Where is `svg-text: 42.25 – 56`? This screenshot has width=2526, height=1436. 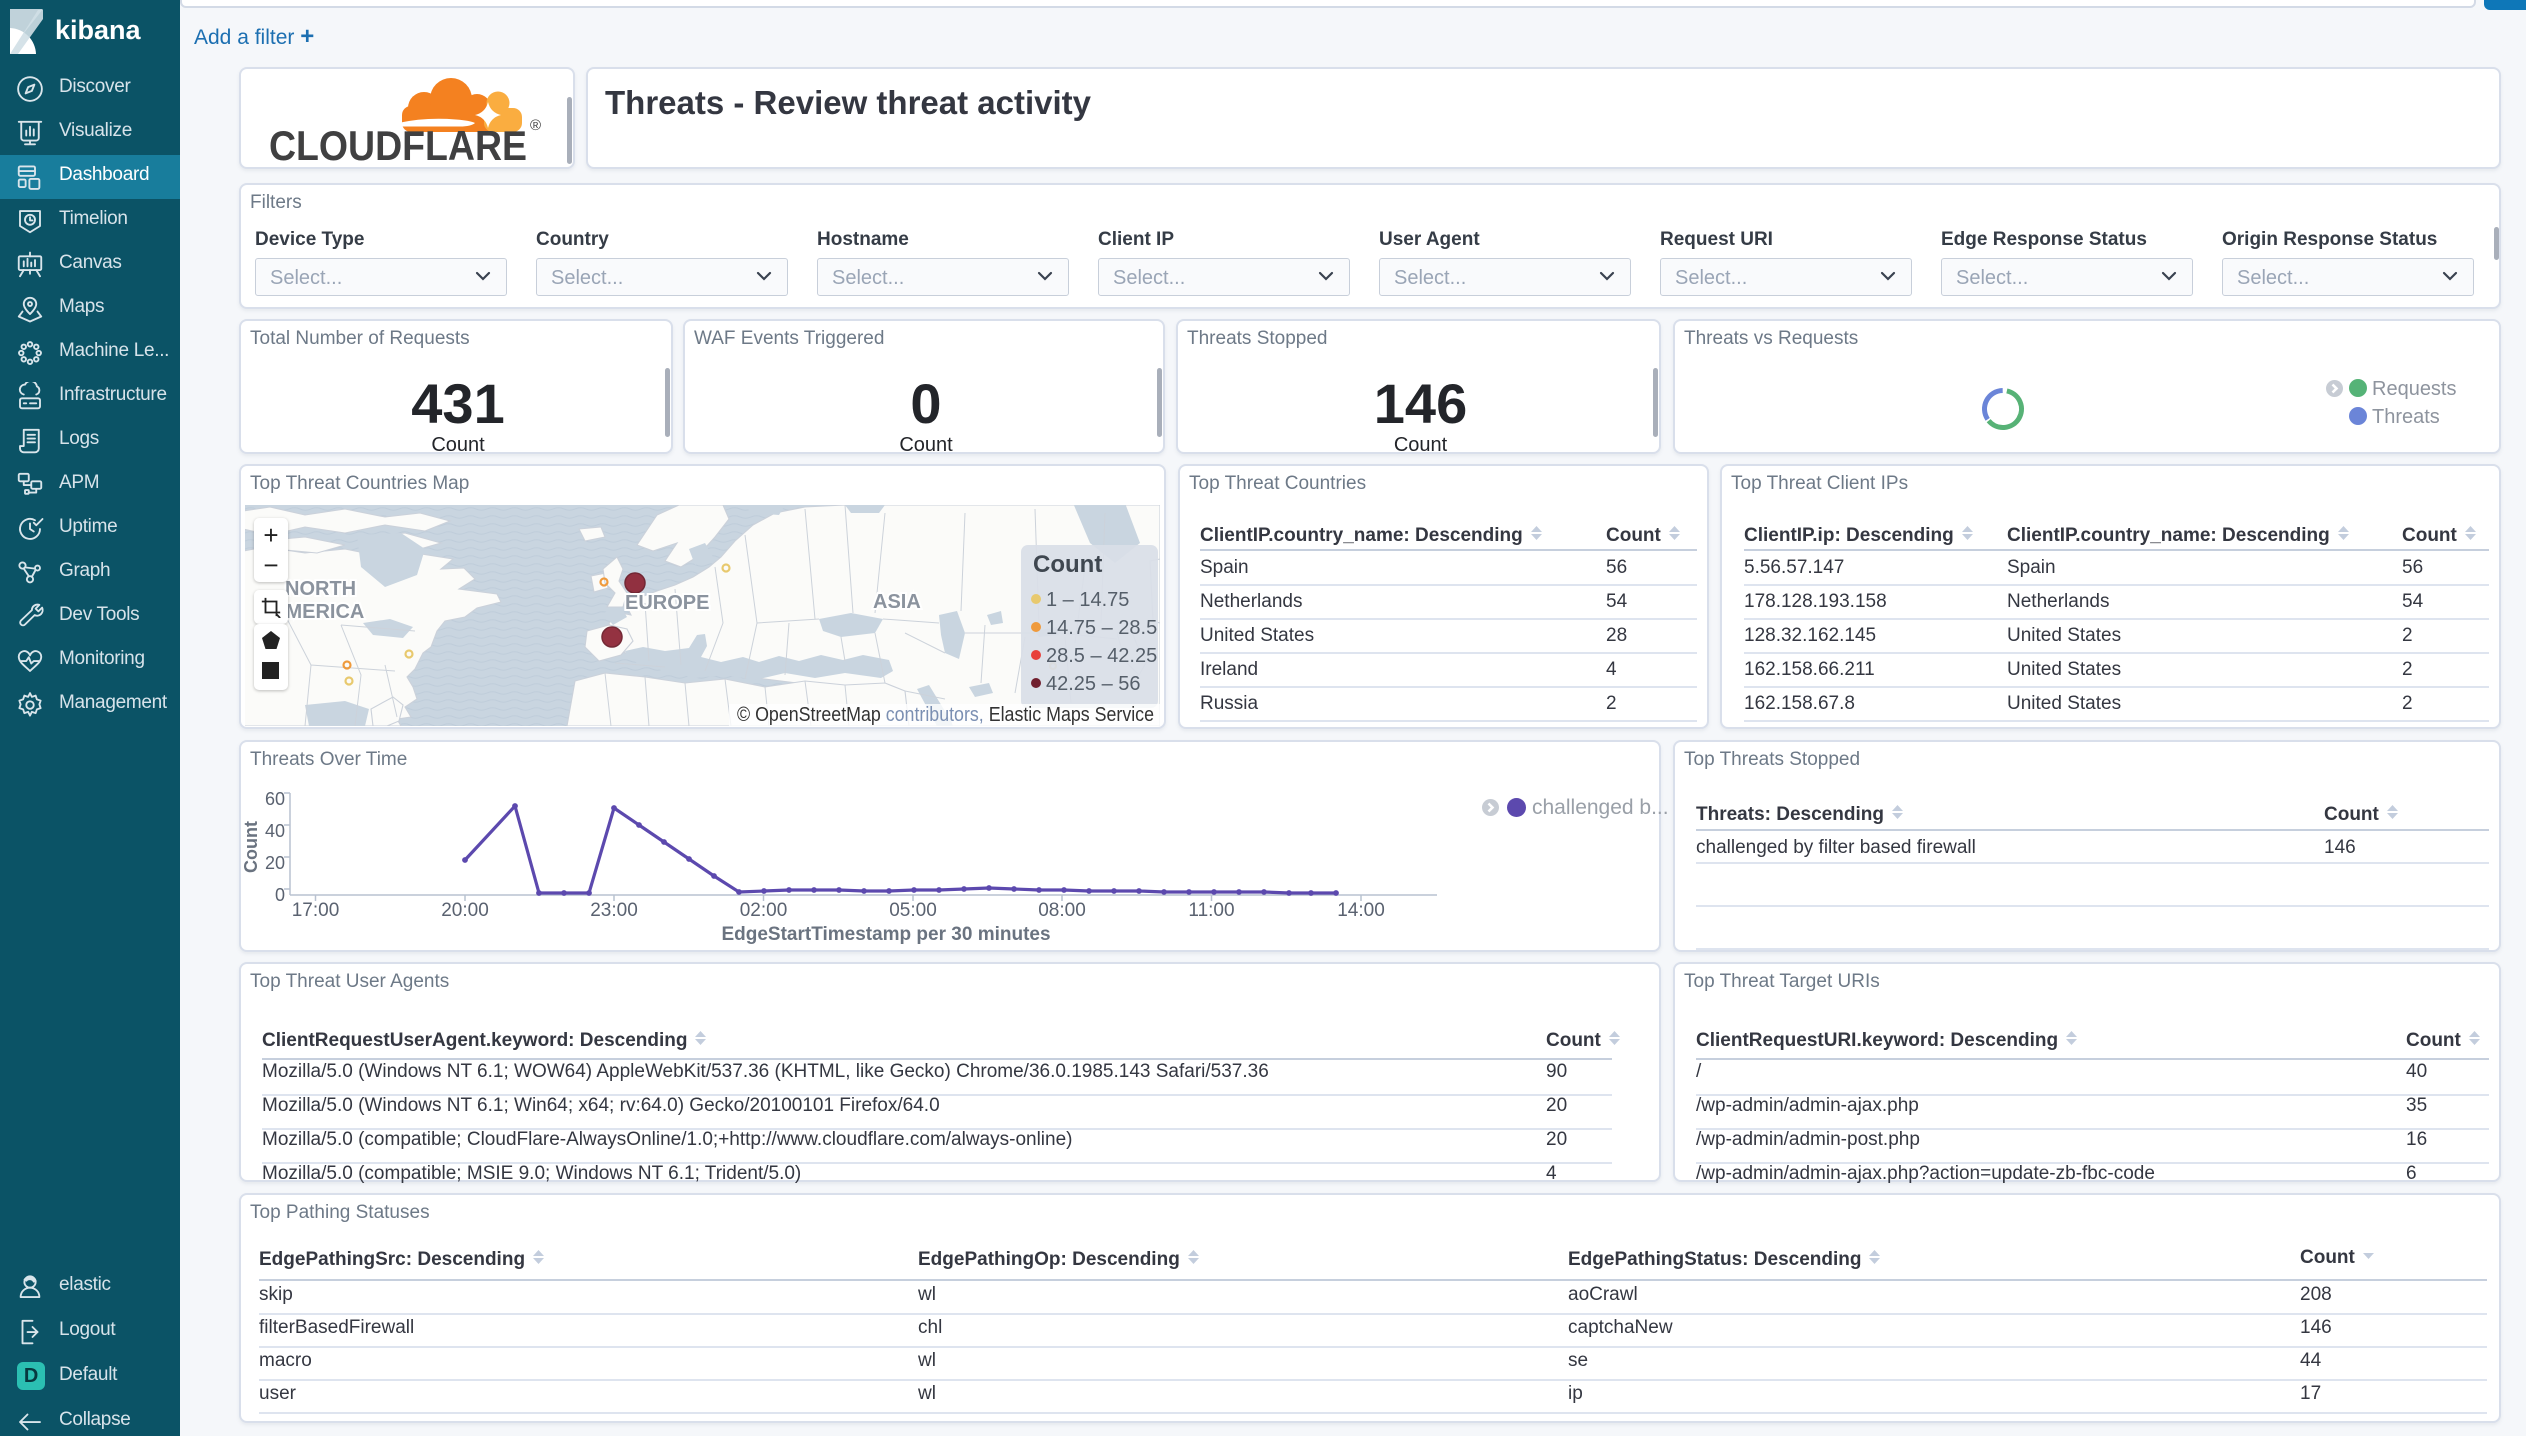 svg-text: 42.25 – 56 is located at coordinates (1093, 684).